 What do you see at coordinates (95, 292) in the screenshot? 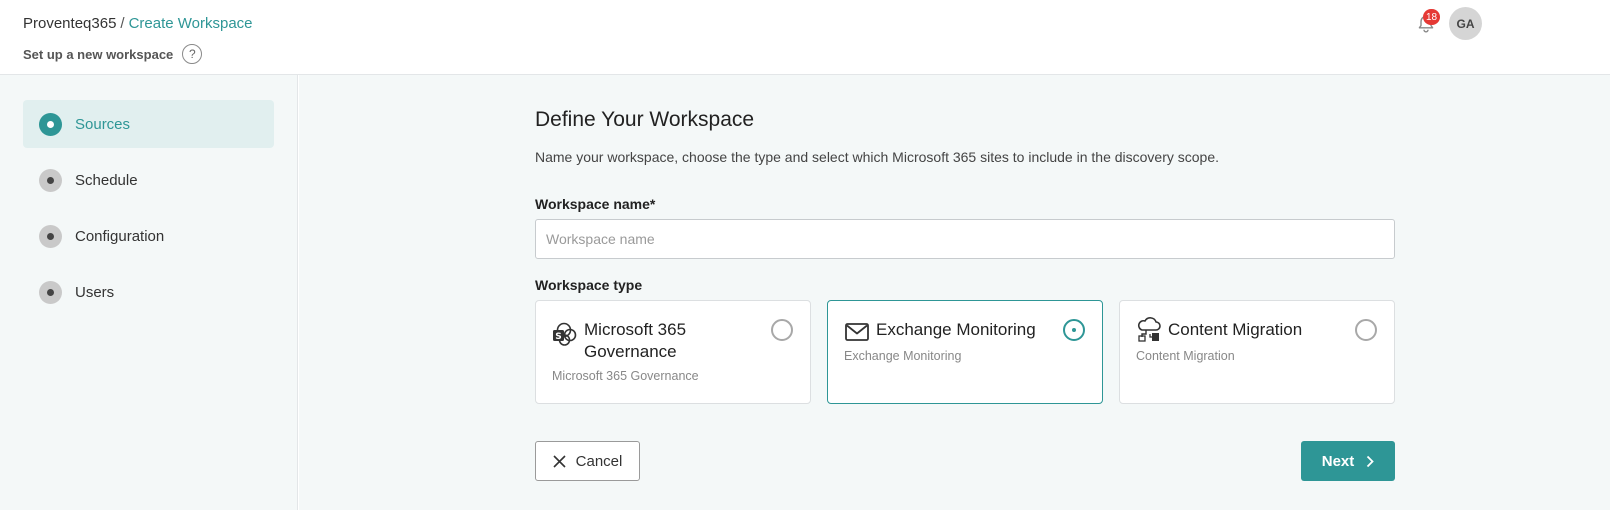
I see `step-label: Users` at bounding box center [95, 292].